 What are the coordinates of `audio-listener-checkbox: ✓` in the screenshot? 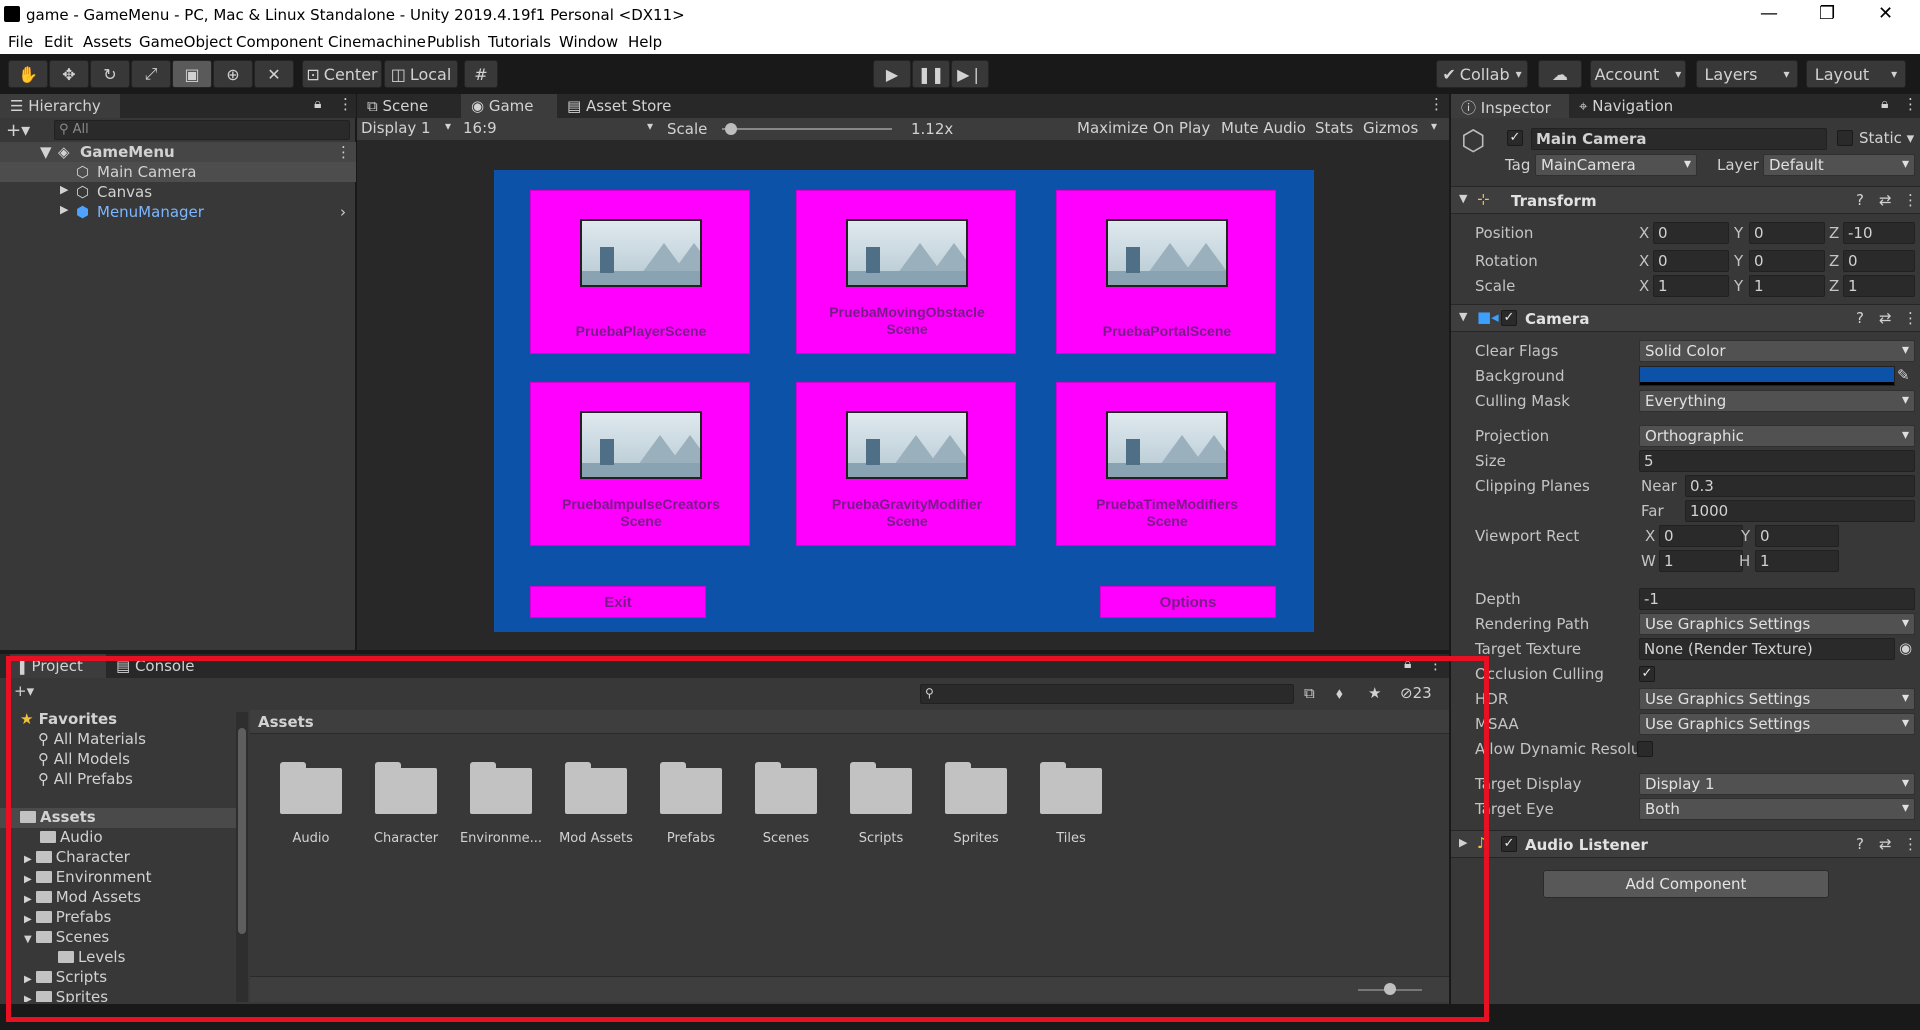 It's located at (1509, 844).